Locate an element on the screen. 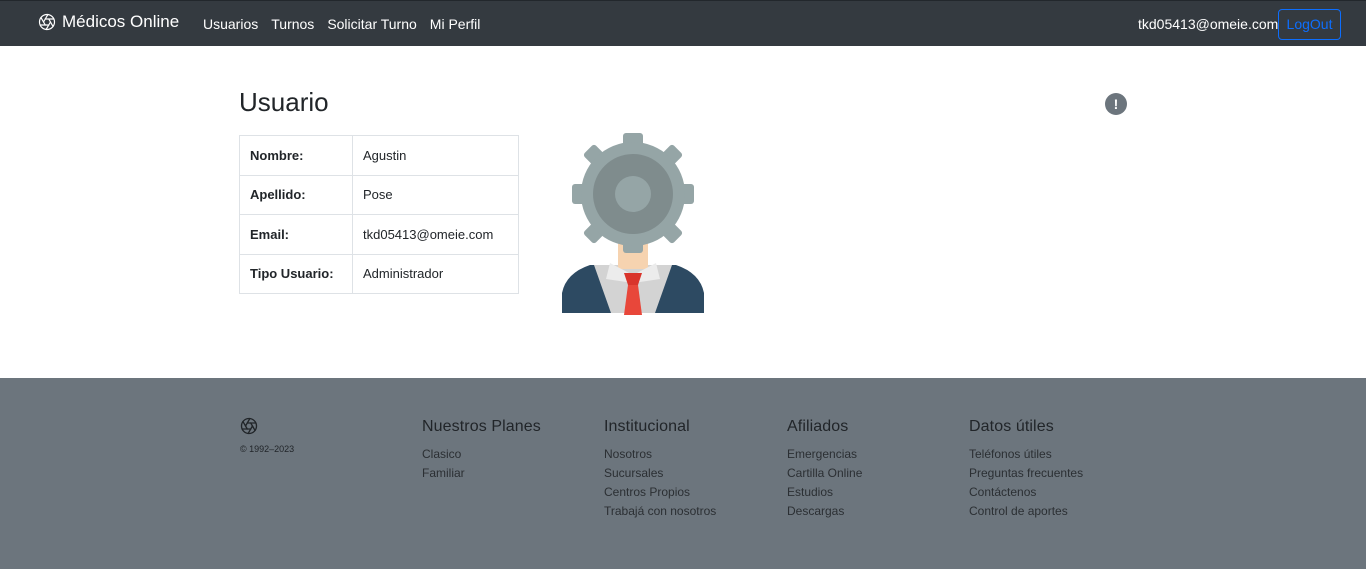  footer-heading: Nuestros Planes is located at coordinates (481, 426).